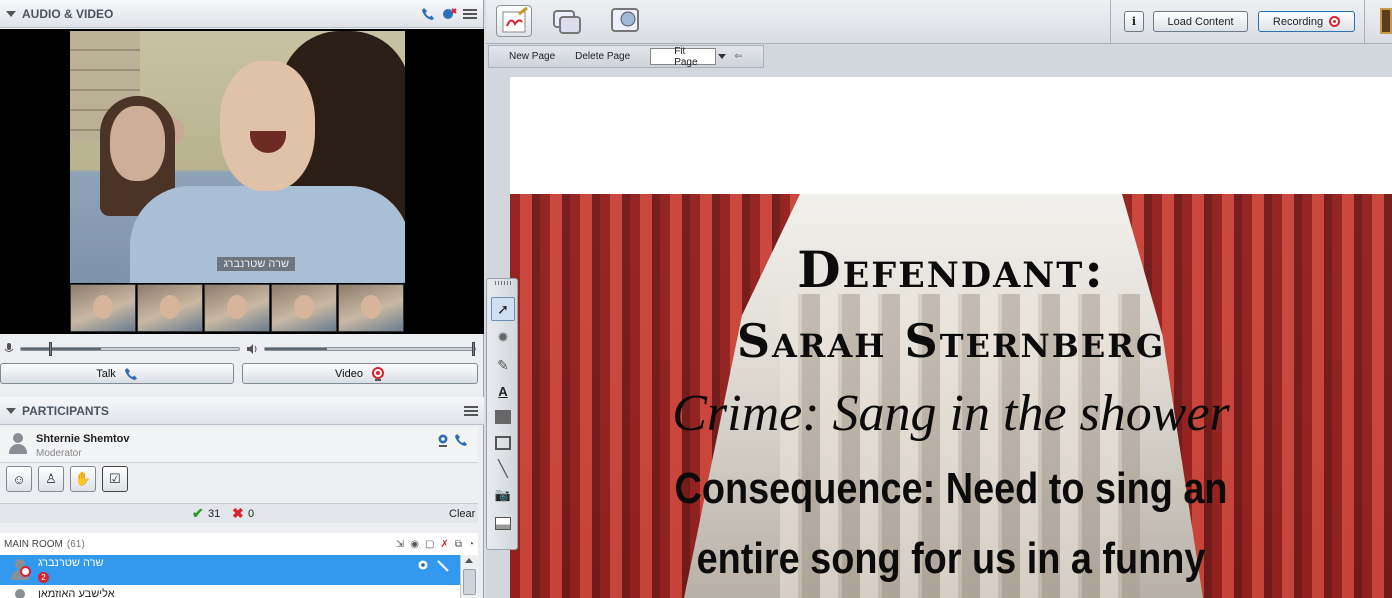 Image resolution: width=1392 pixels, height=598 pixels. Describe the element at coordinates (239, 513) in the screenshot. I see `poll-counts: ✔ 31 ✖ 0 Clear` at that location.